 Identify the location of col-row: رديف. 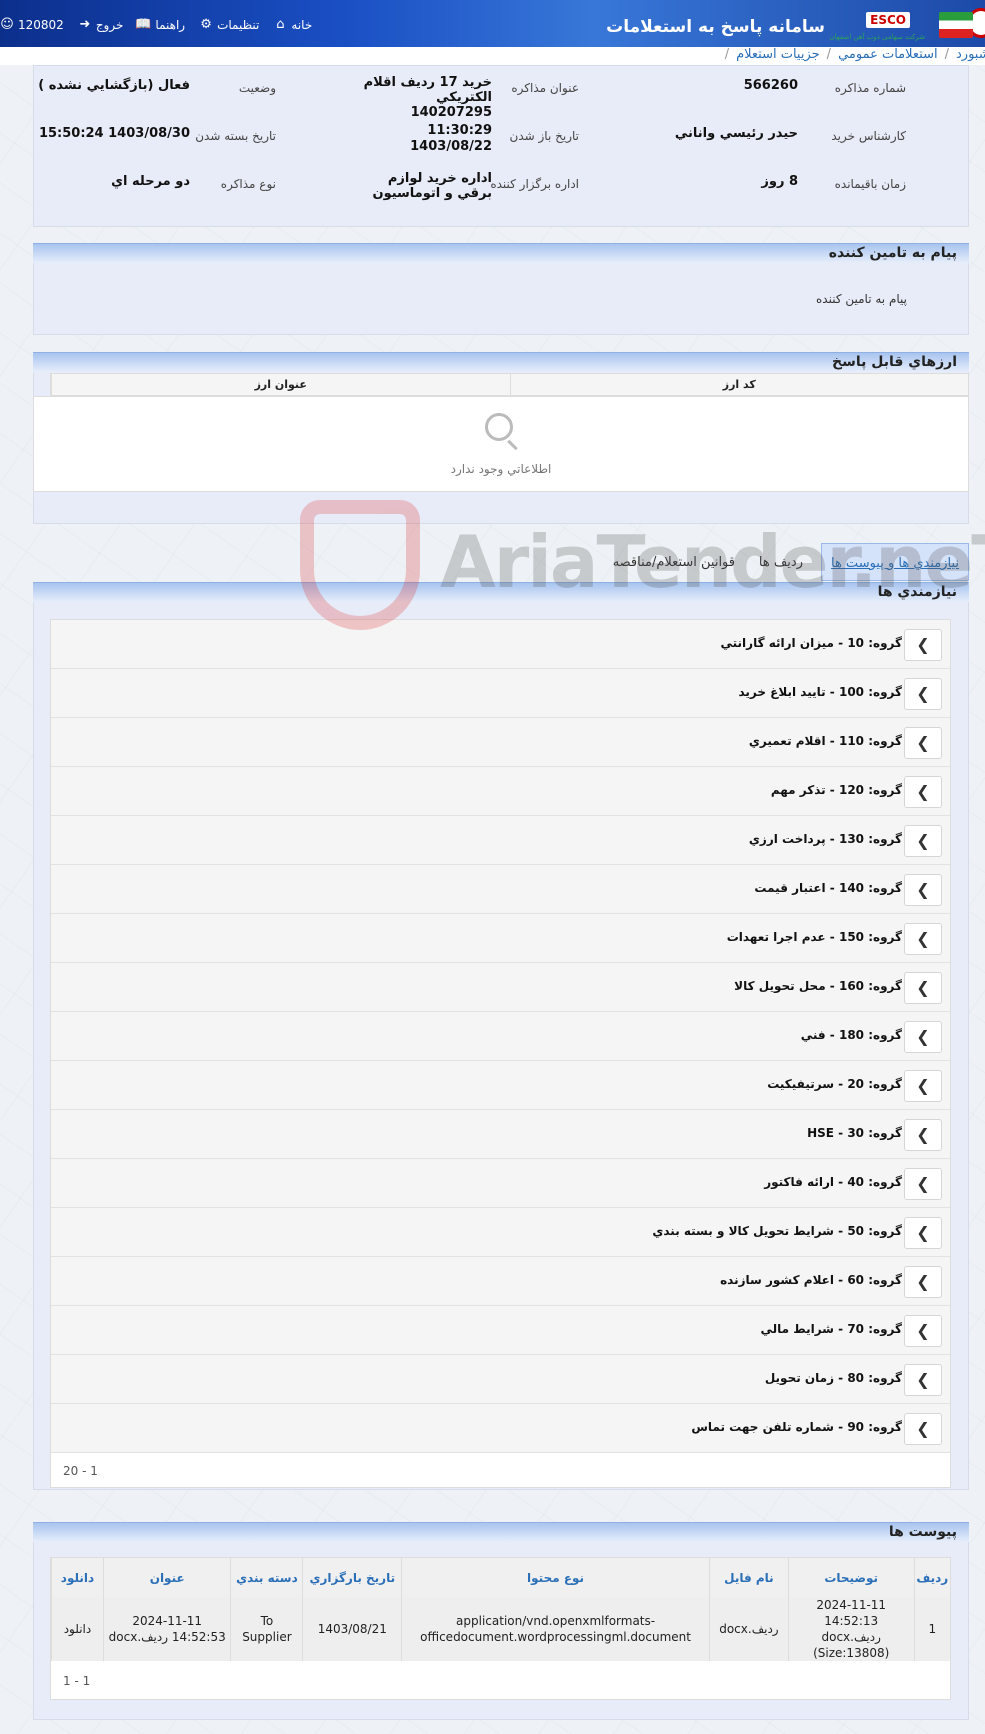
(931, 1577).